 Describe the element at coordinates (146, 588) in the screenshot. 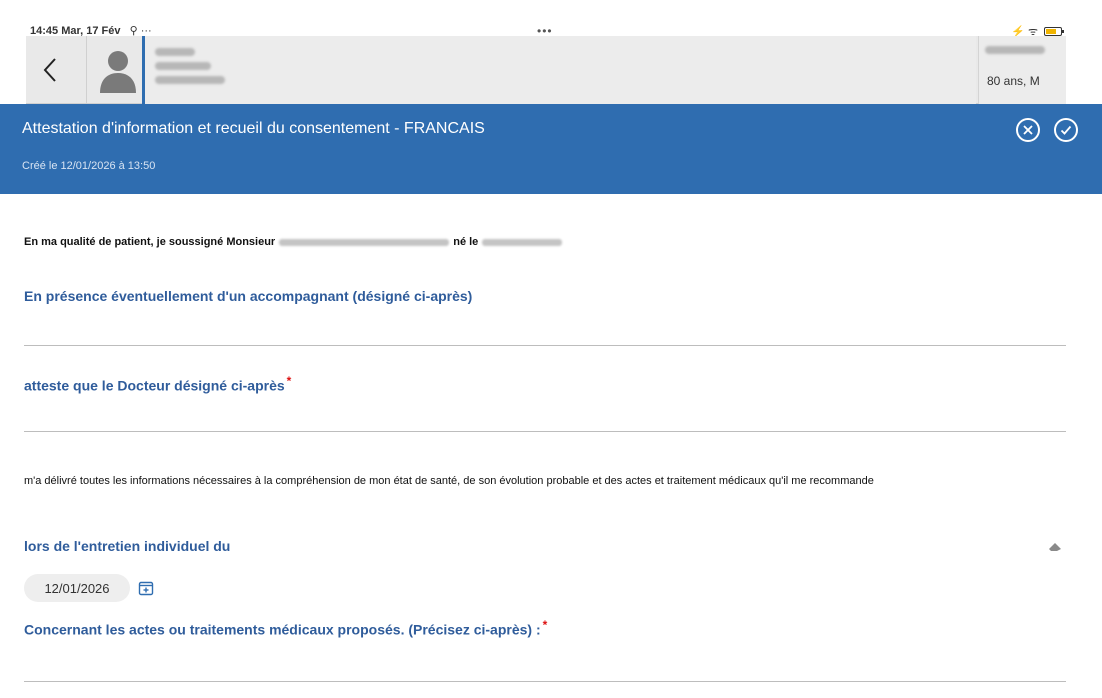

I see `calendar-icon` at that location.